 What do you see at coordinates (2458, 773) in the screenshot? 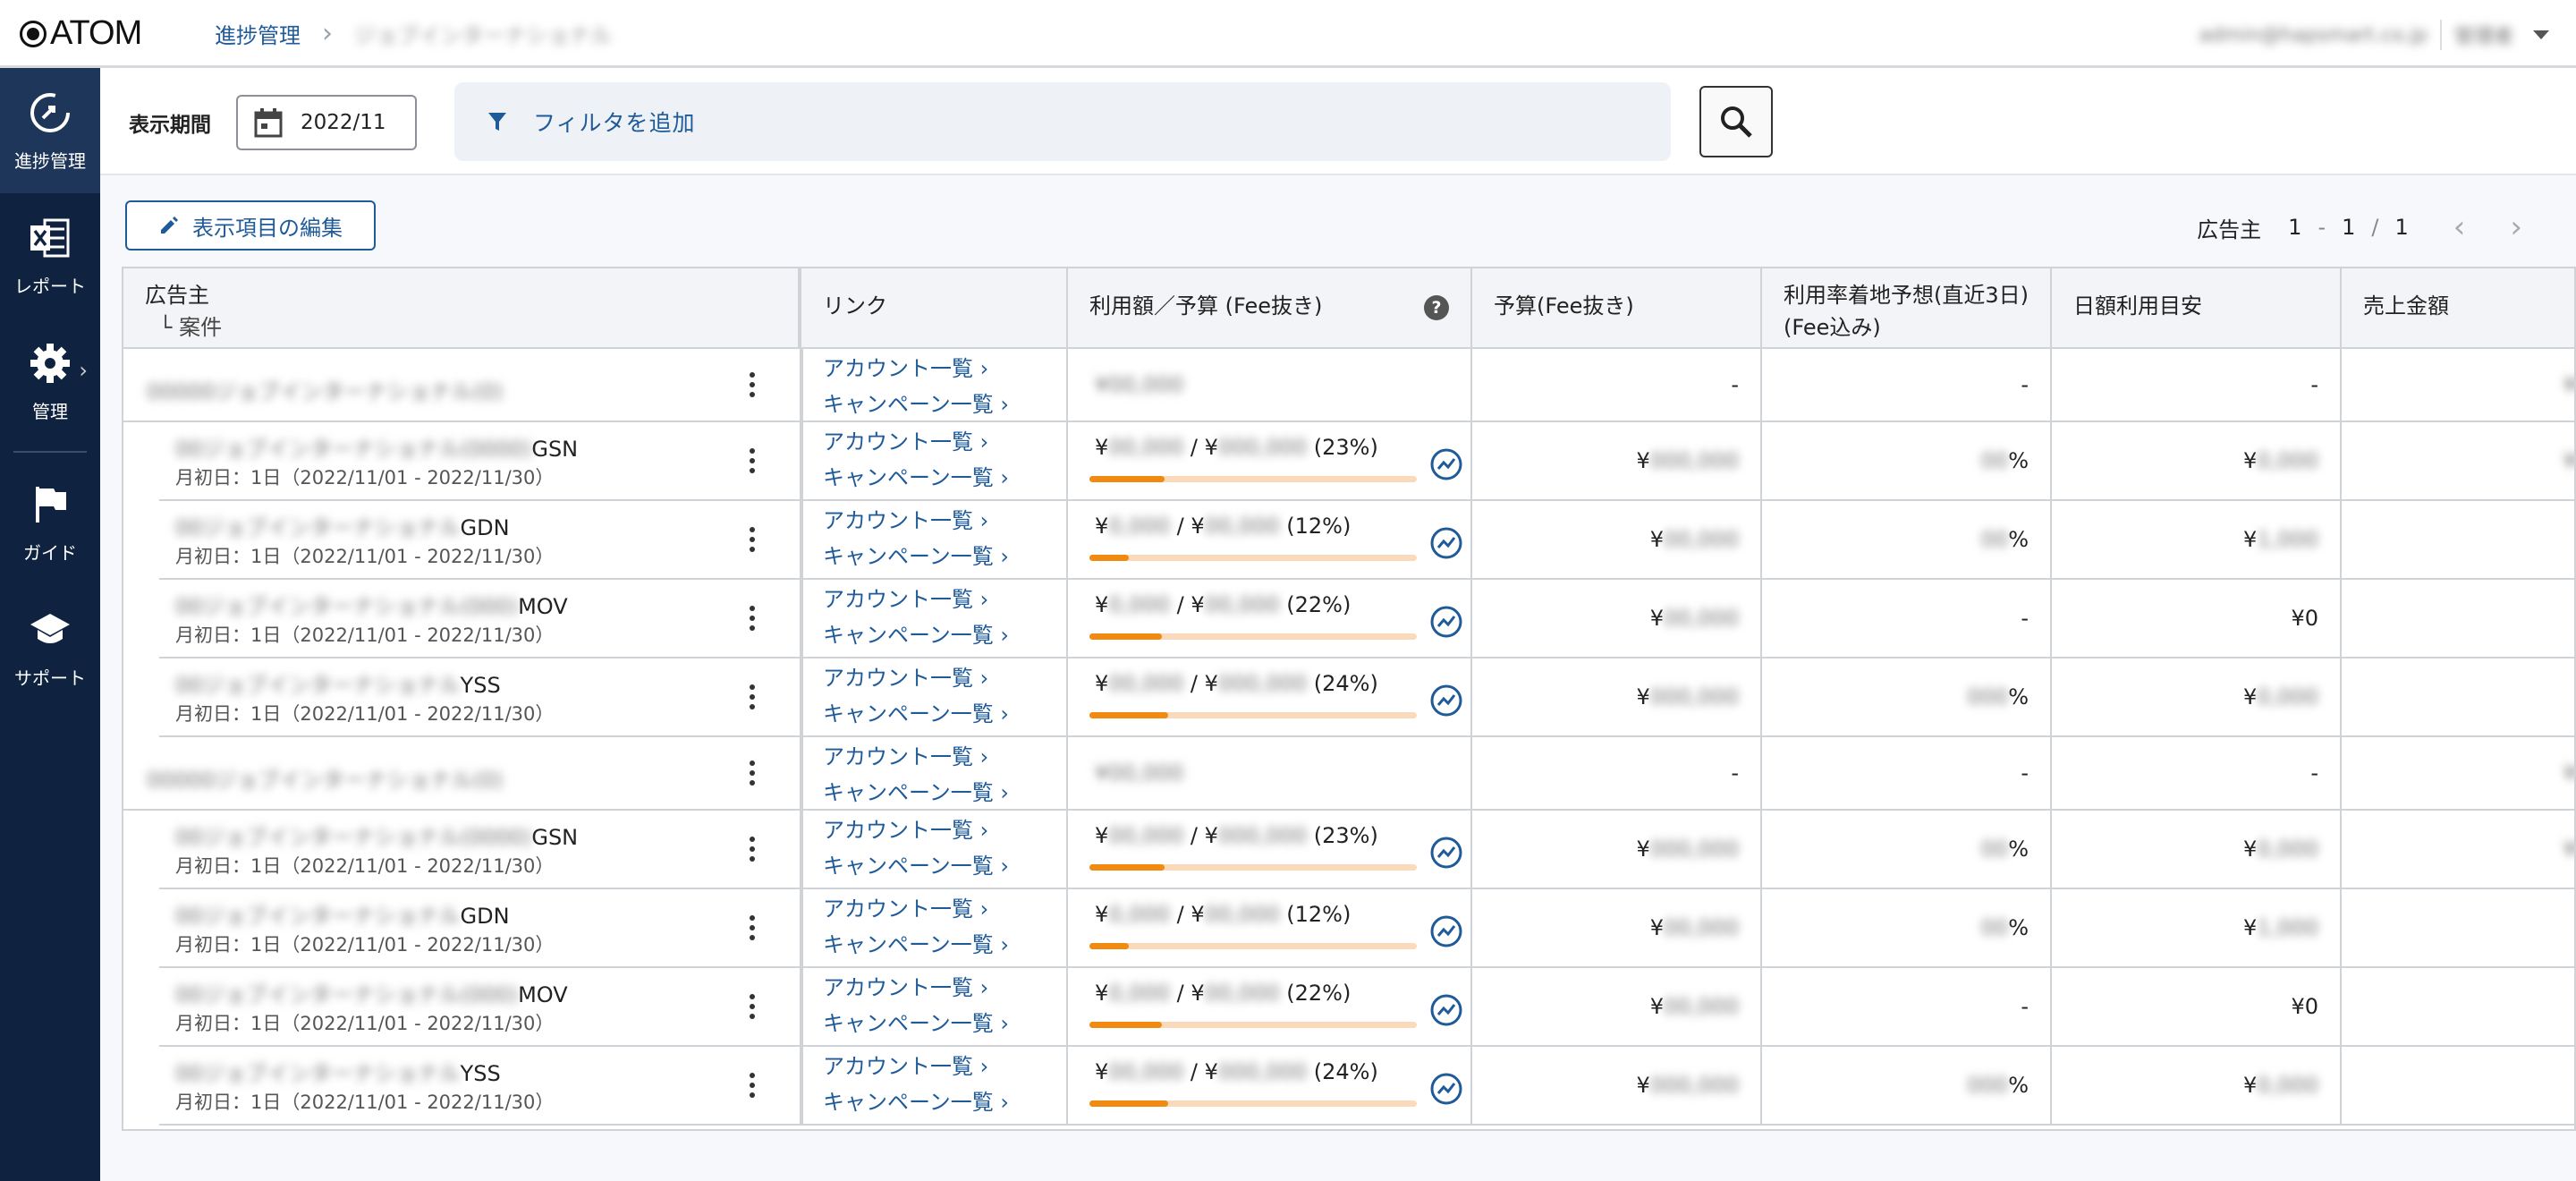
I see `sales-cell: ¥0` at bounding box center [2458, 773].